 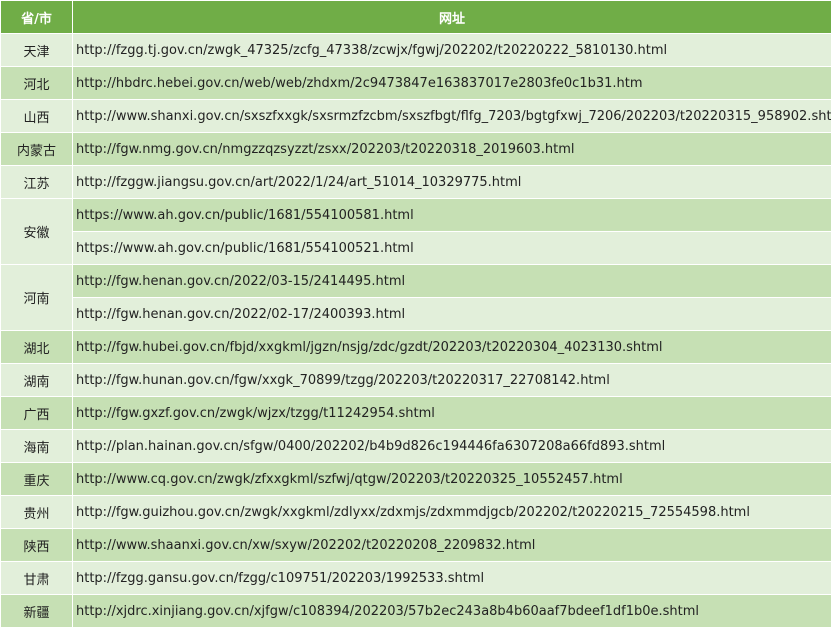 What do you see at coordinates (451, 17) in the screenshot?
I see `url-column-header: 网址` at bounding box center [451, 17].